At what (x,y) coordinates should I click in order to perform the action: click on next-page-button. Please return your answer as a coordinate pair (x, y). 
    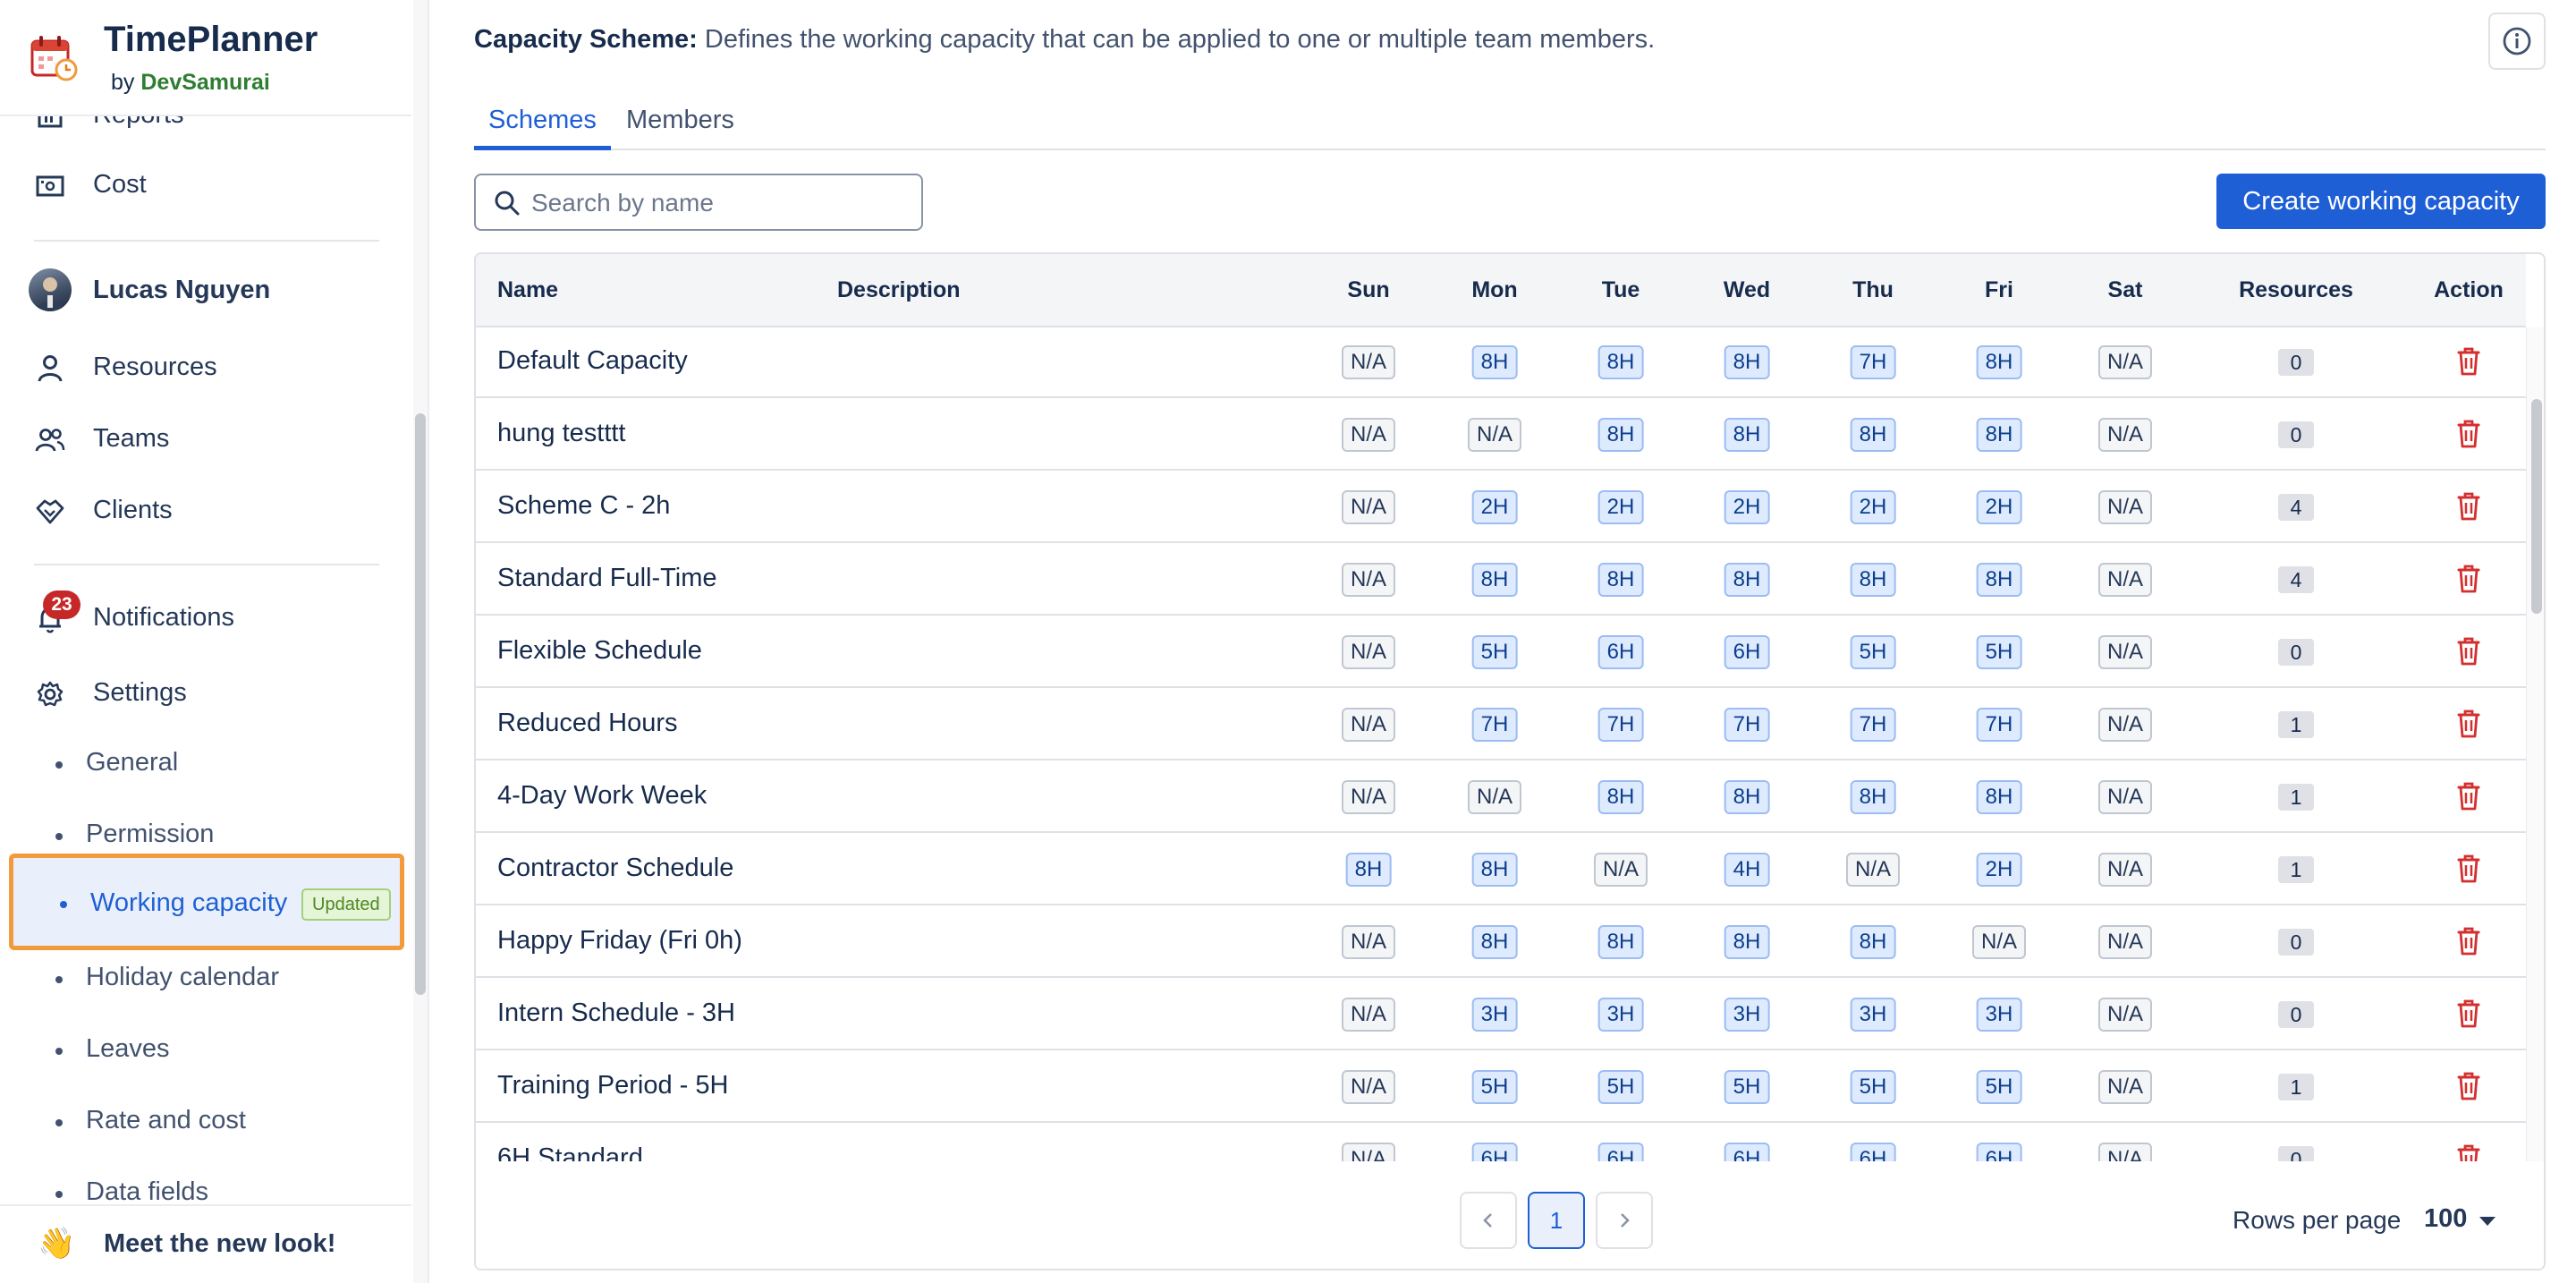
    Looking at the image, I should click on (1624, 1220).